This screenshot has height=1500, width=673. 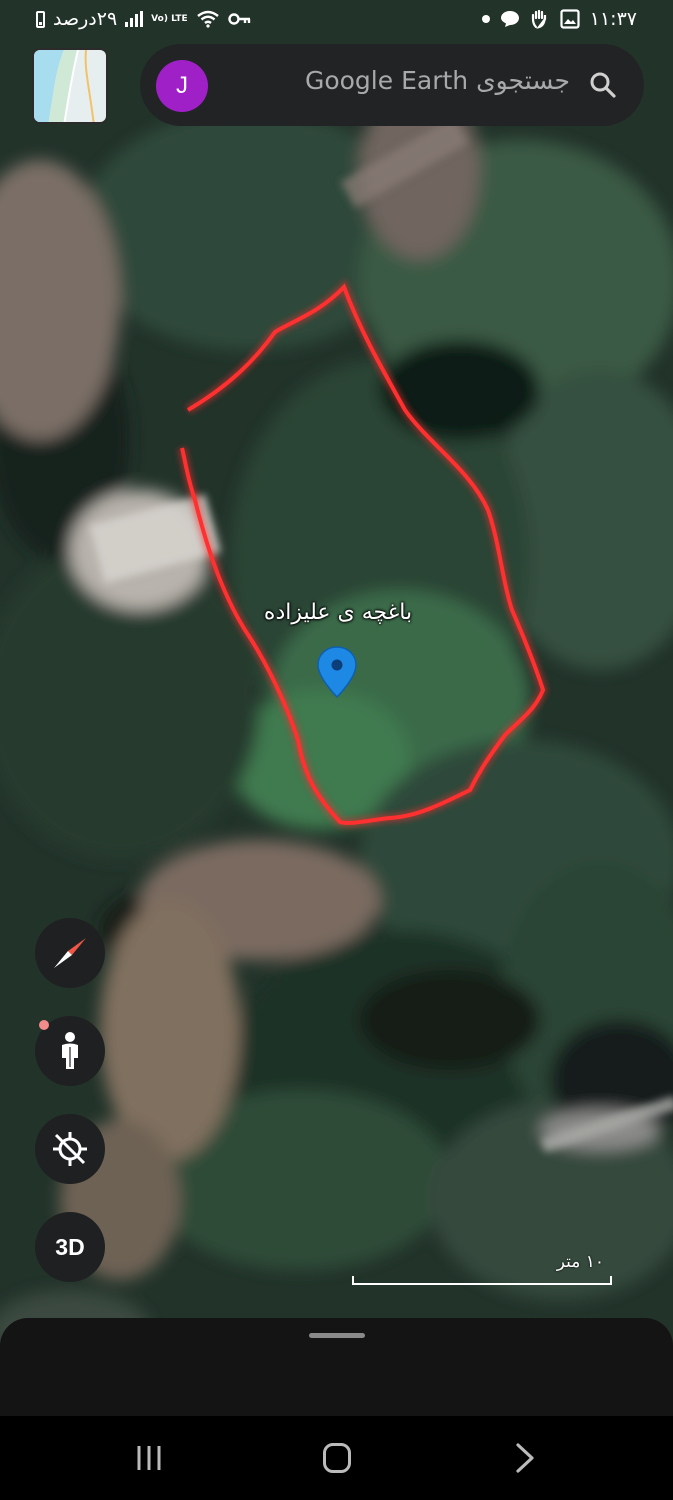 I want to click on compass-button, so click(x=70, y=953).